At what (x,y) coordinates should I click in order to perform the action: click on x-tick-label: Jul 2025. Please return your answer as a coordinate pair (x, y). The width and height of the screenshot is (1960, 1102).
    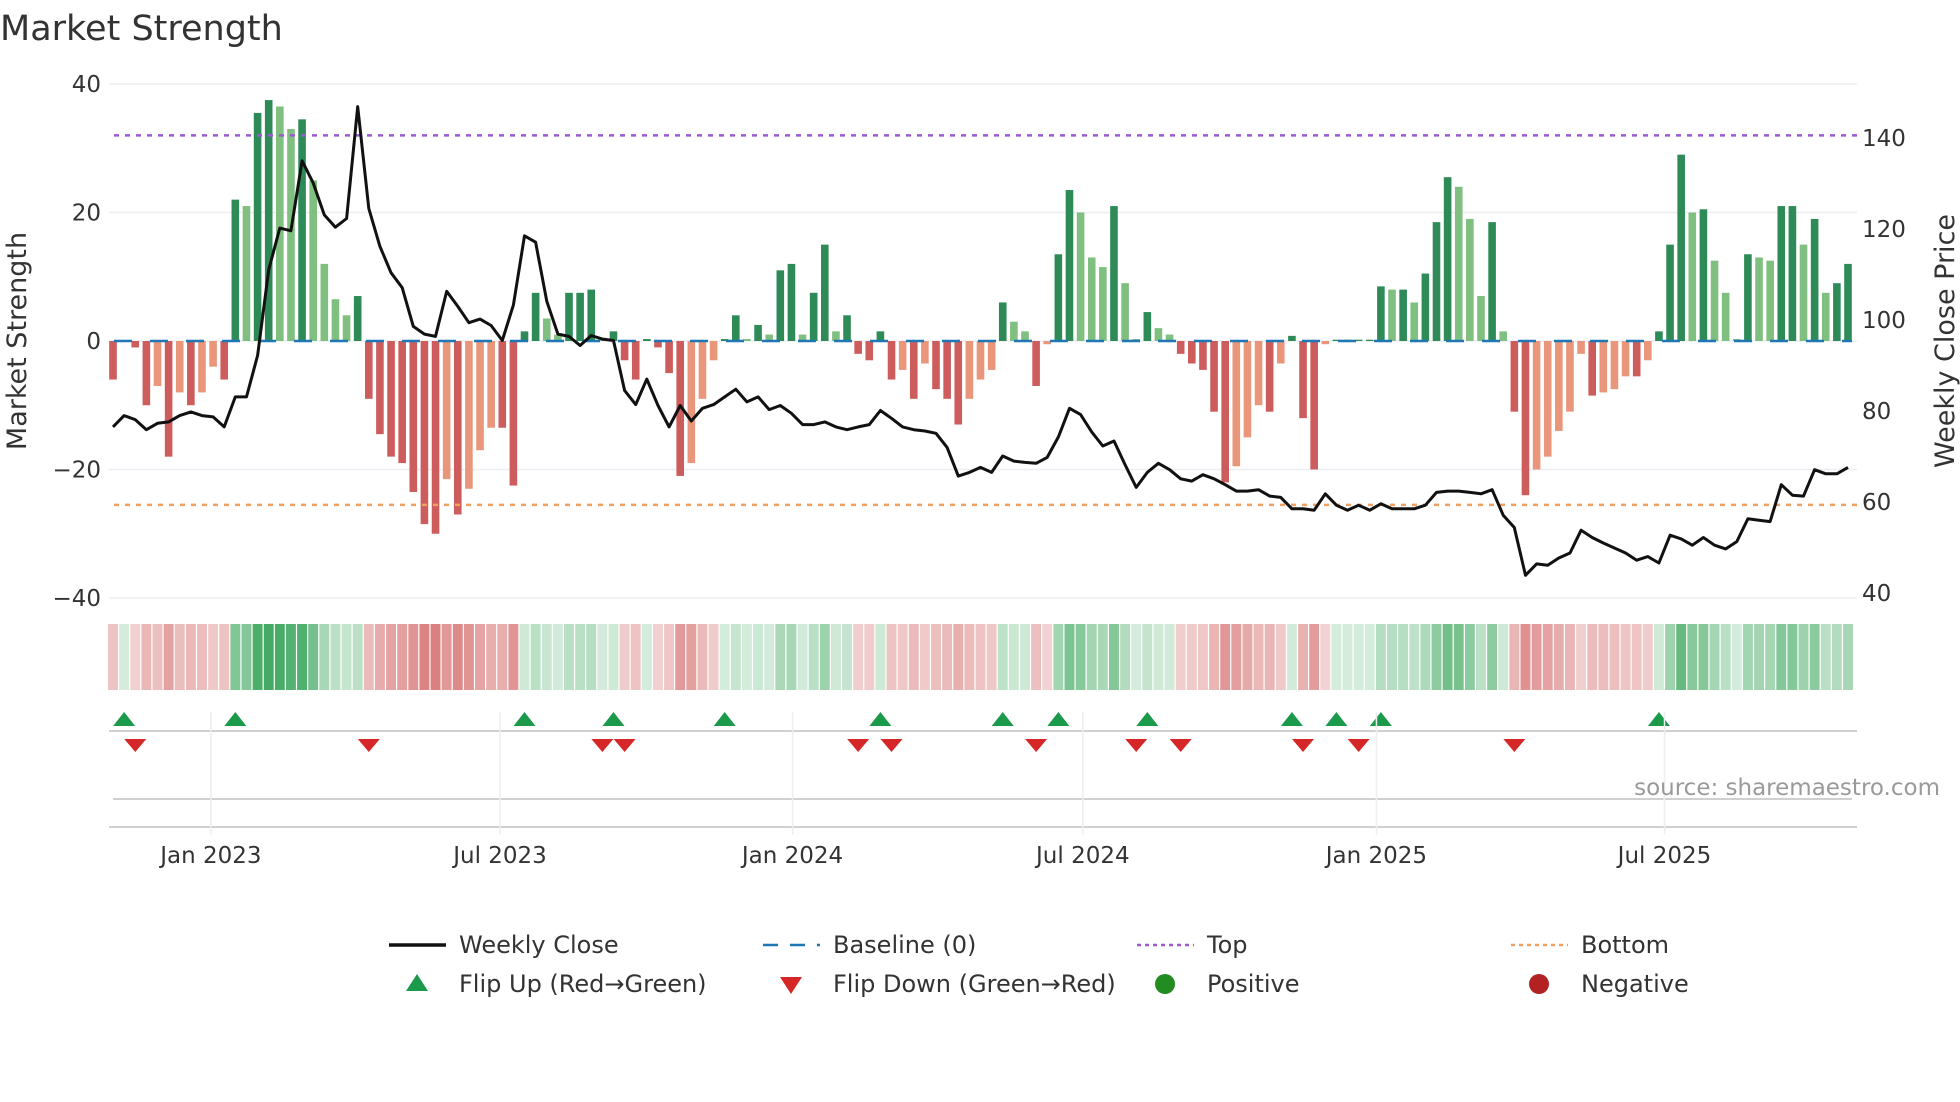
    Looking at the image, I should click on (1664, 856).